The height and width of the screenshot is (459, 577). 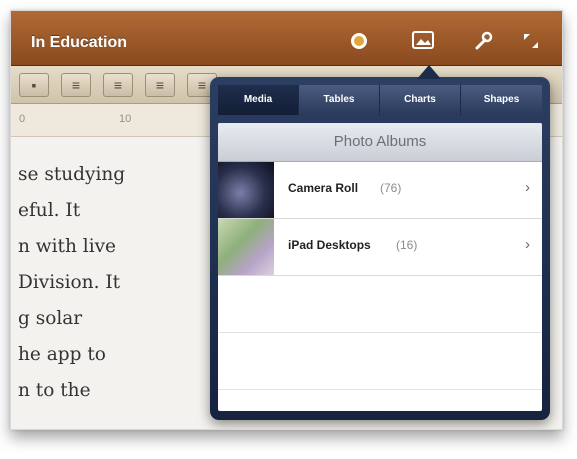 What do you see at coordinates (54, 390) in the screenshot?
I see `text-line: n to the` at bounding box center [54, 390].